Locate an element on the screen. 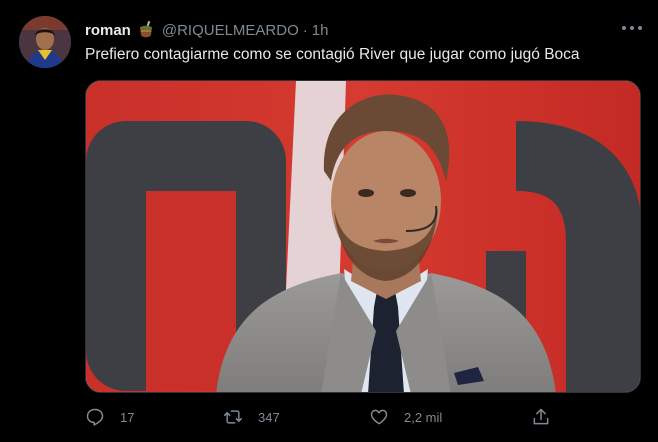 The height and width of the screenshot is (442, 658). tweet-actions: 17 347 2,2 mil is located at coordinates (363, 417).